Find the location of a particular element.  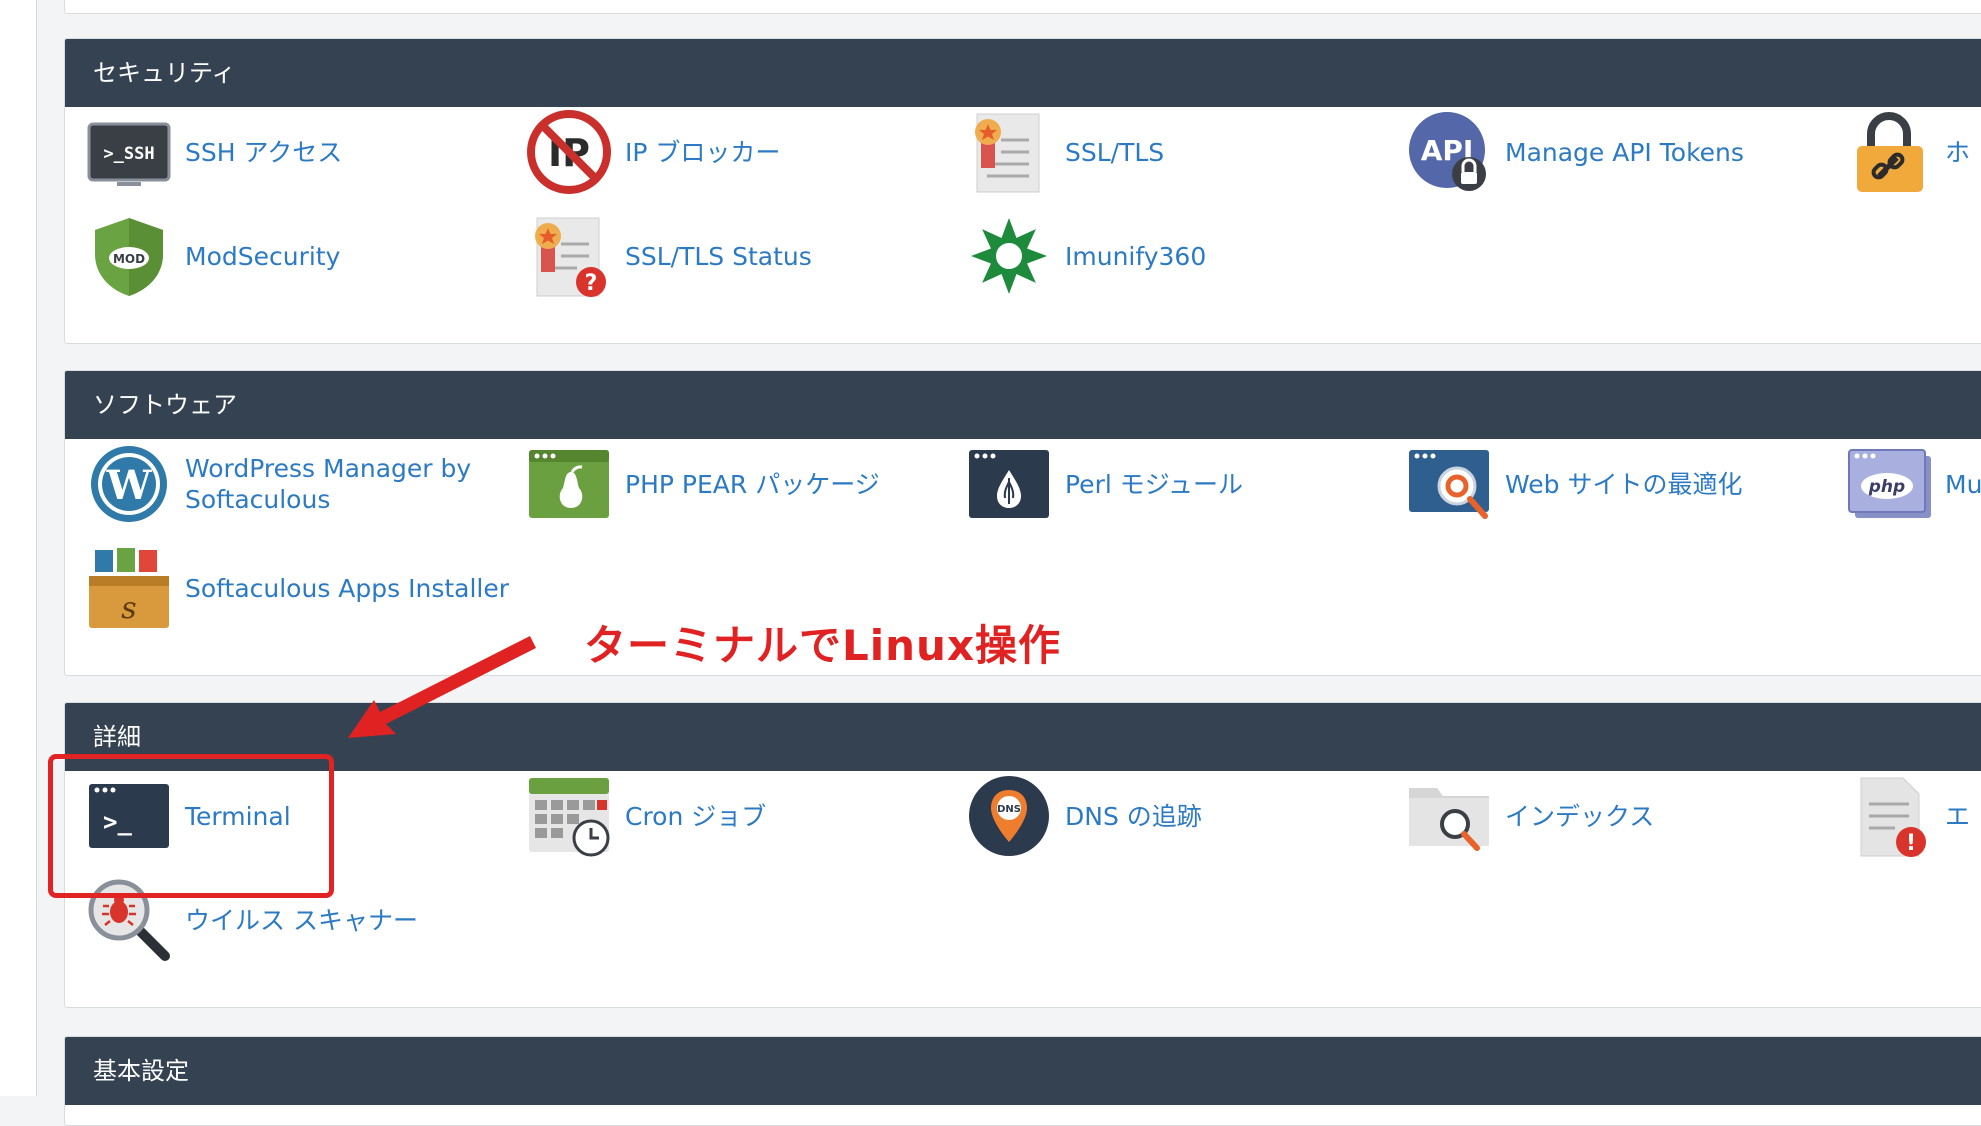

svg-text: s is located at coordinates (128, 608).